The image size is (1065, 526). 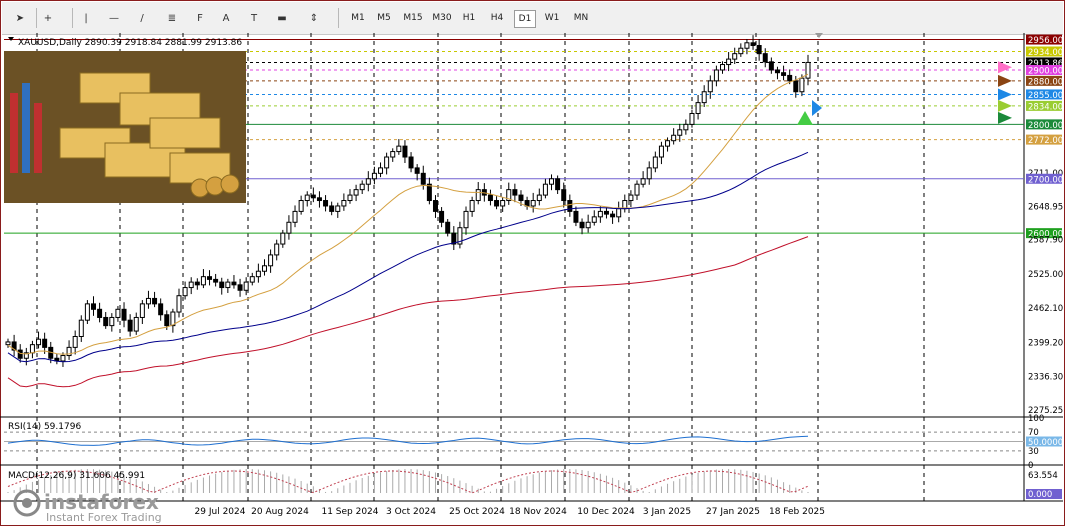 What do you see at coordinates (200, 18) in the screenshot?
I see `fibonacci-icon: F` at bounding box center [200, 18].